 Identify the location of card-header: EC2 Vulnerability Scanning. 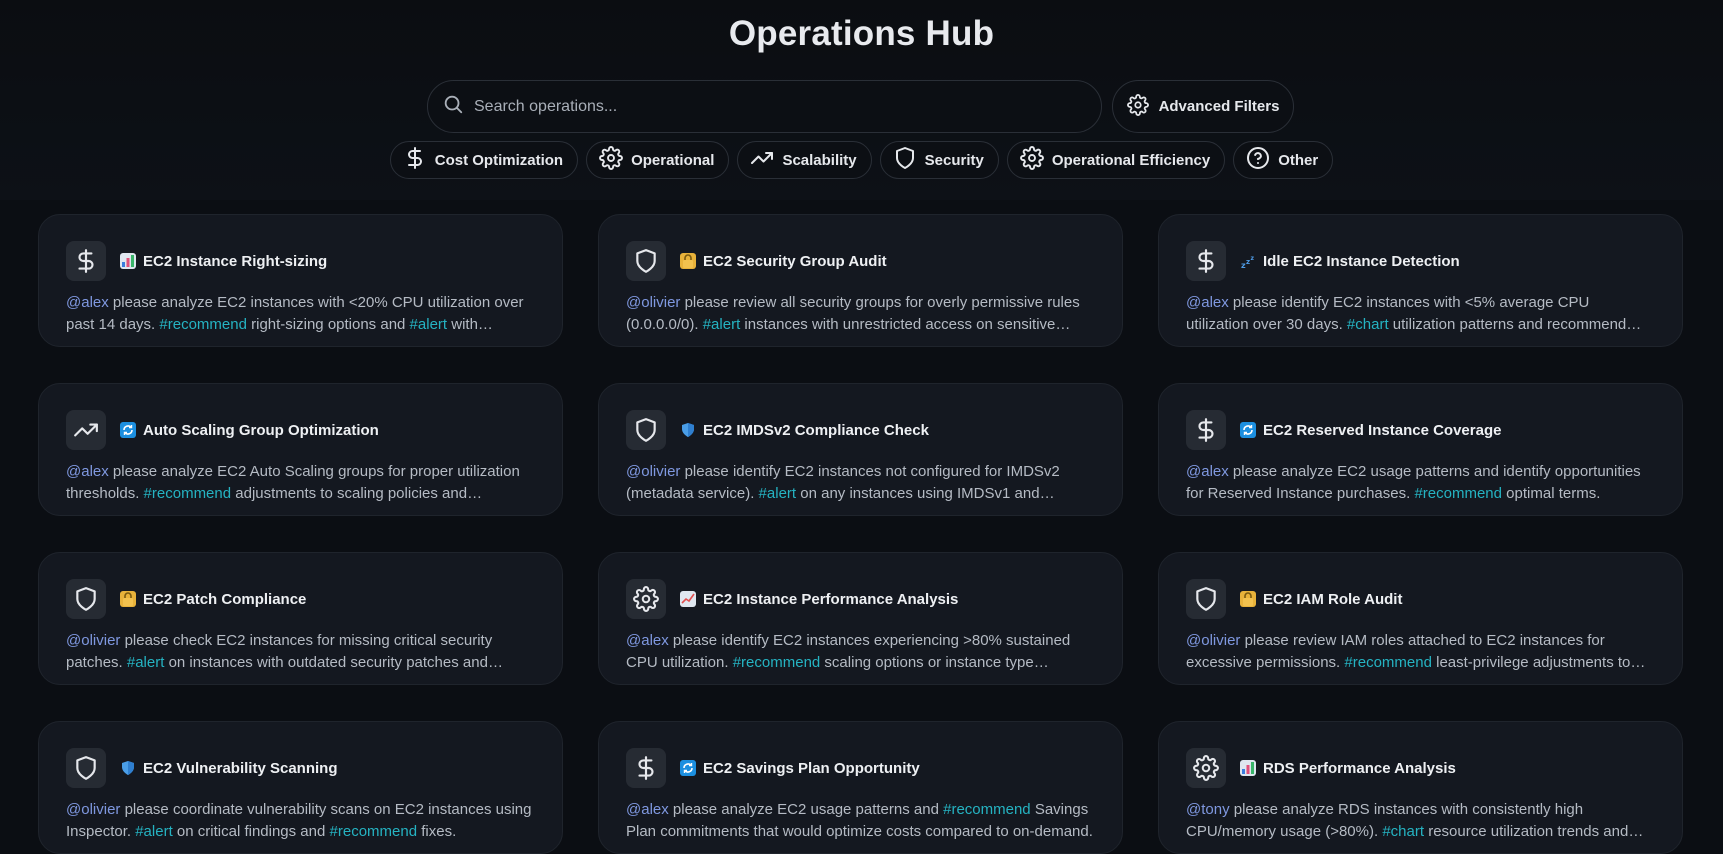
(301, 768).